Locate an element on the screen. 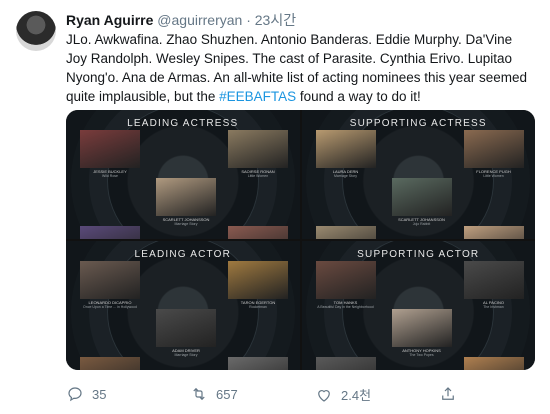 The width and height of the screenshot is (550, 414). tweet-header: Ryan Aguirre @aguirreryan · 23시간 is located at coordinates (181, 20).